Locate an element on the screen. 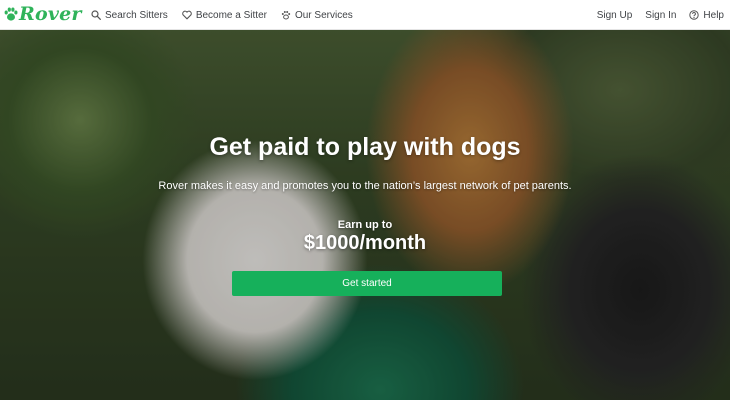  sign-in-label: Sign In is located at coordinates (661, 15).